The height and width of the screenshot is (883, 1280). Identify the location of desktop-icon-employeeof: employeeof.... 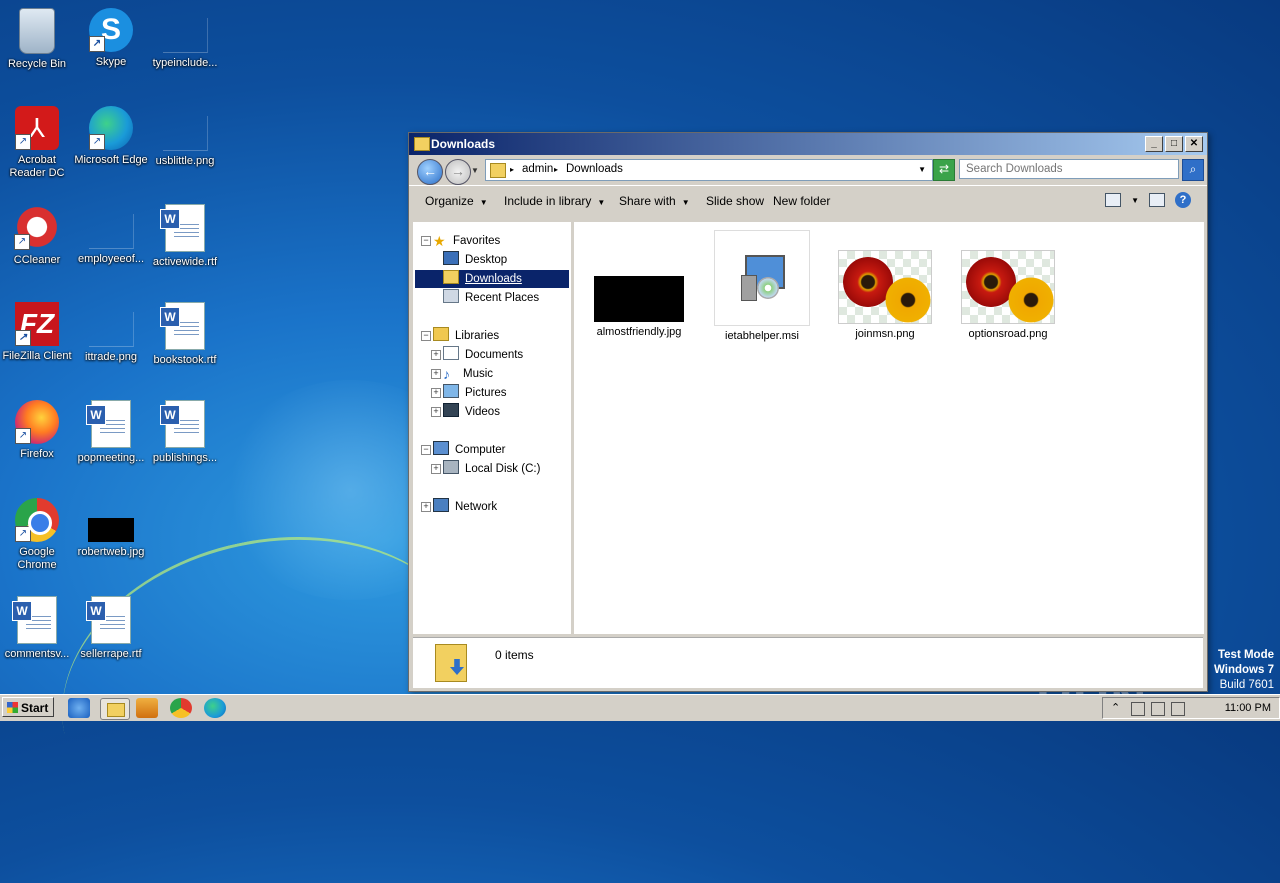
(111, 235).